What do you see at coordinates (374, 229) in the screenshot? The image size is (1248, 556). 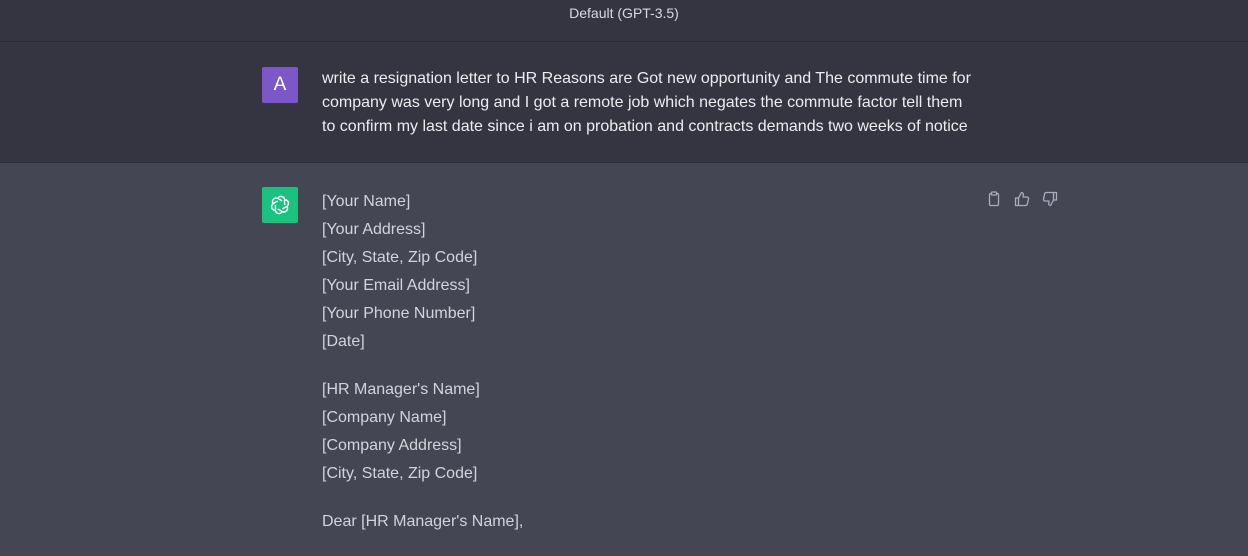 I see `letter-line: [Your Address]` at bounding box center [374, 229].